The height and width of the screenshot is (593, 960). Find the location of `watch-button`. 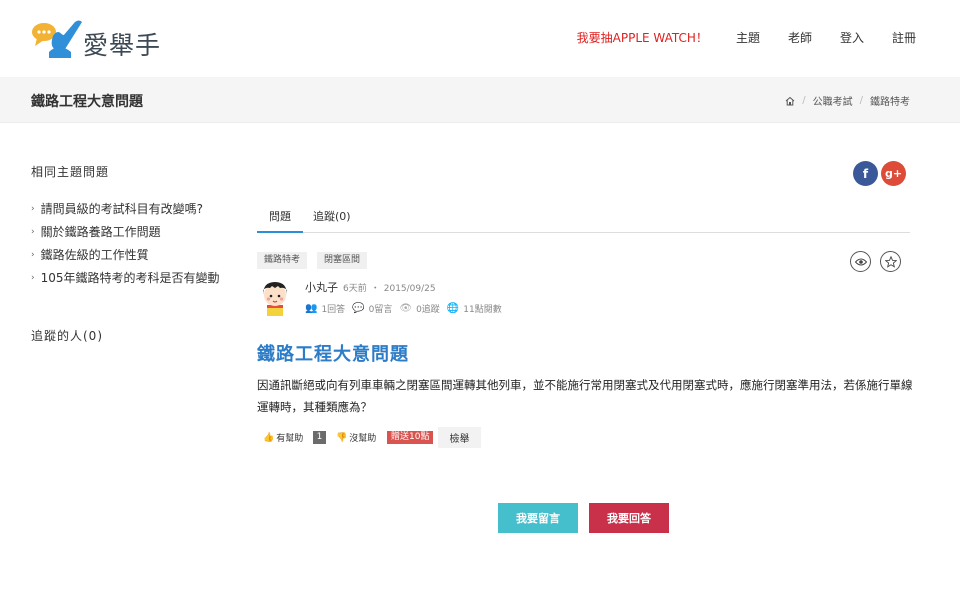

watch-button is located at coordinates (860, 261).